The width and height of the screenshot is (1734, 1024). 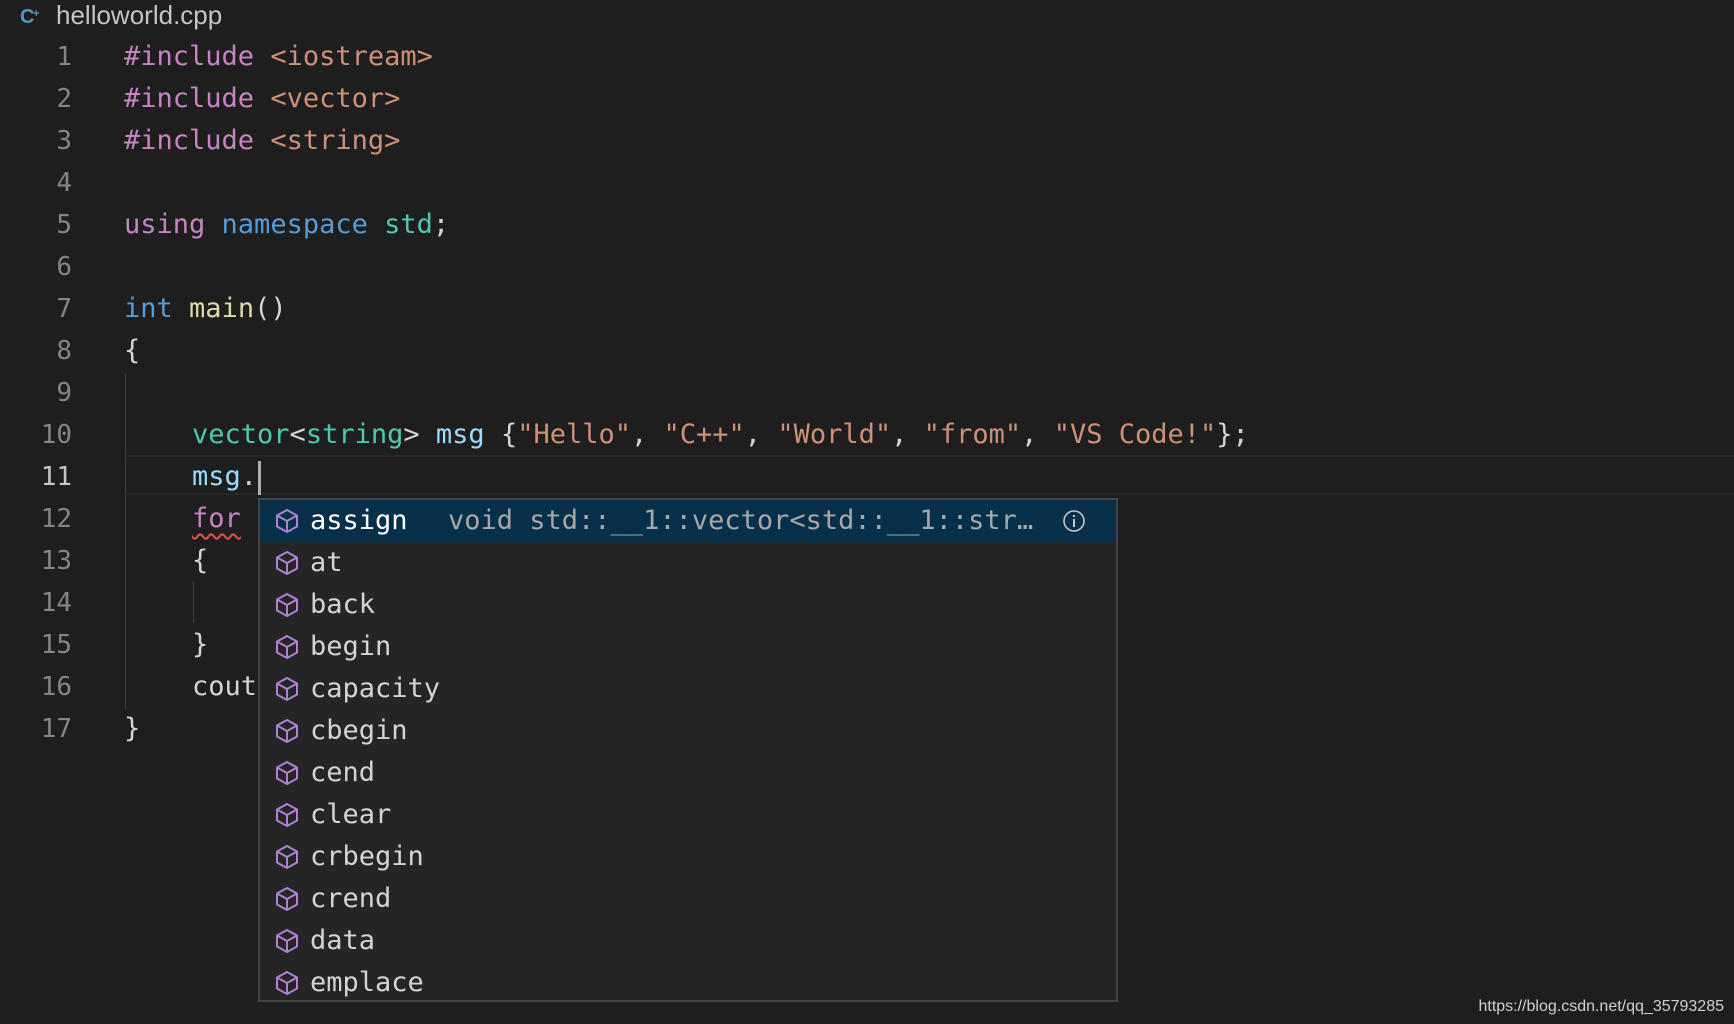 I want to click on line-number: 6, so click(x=36, y=267).